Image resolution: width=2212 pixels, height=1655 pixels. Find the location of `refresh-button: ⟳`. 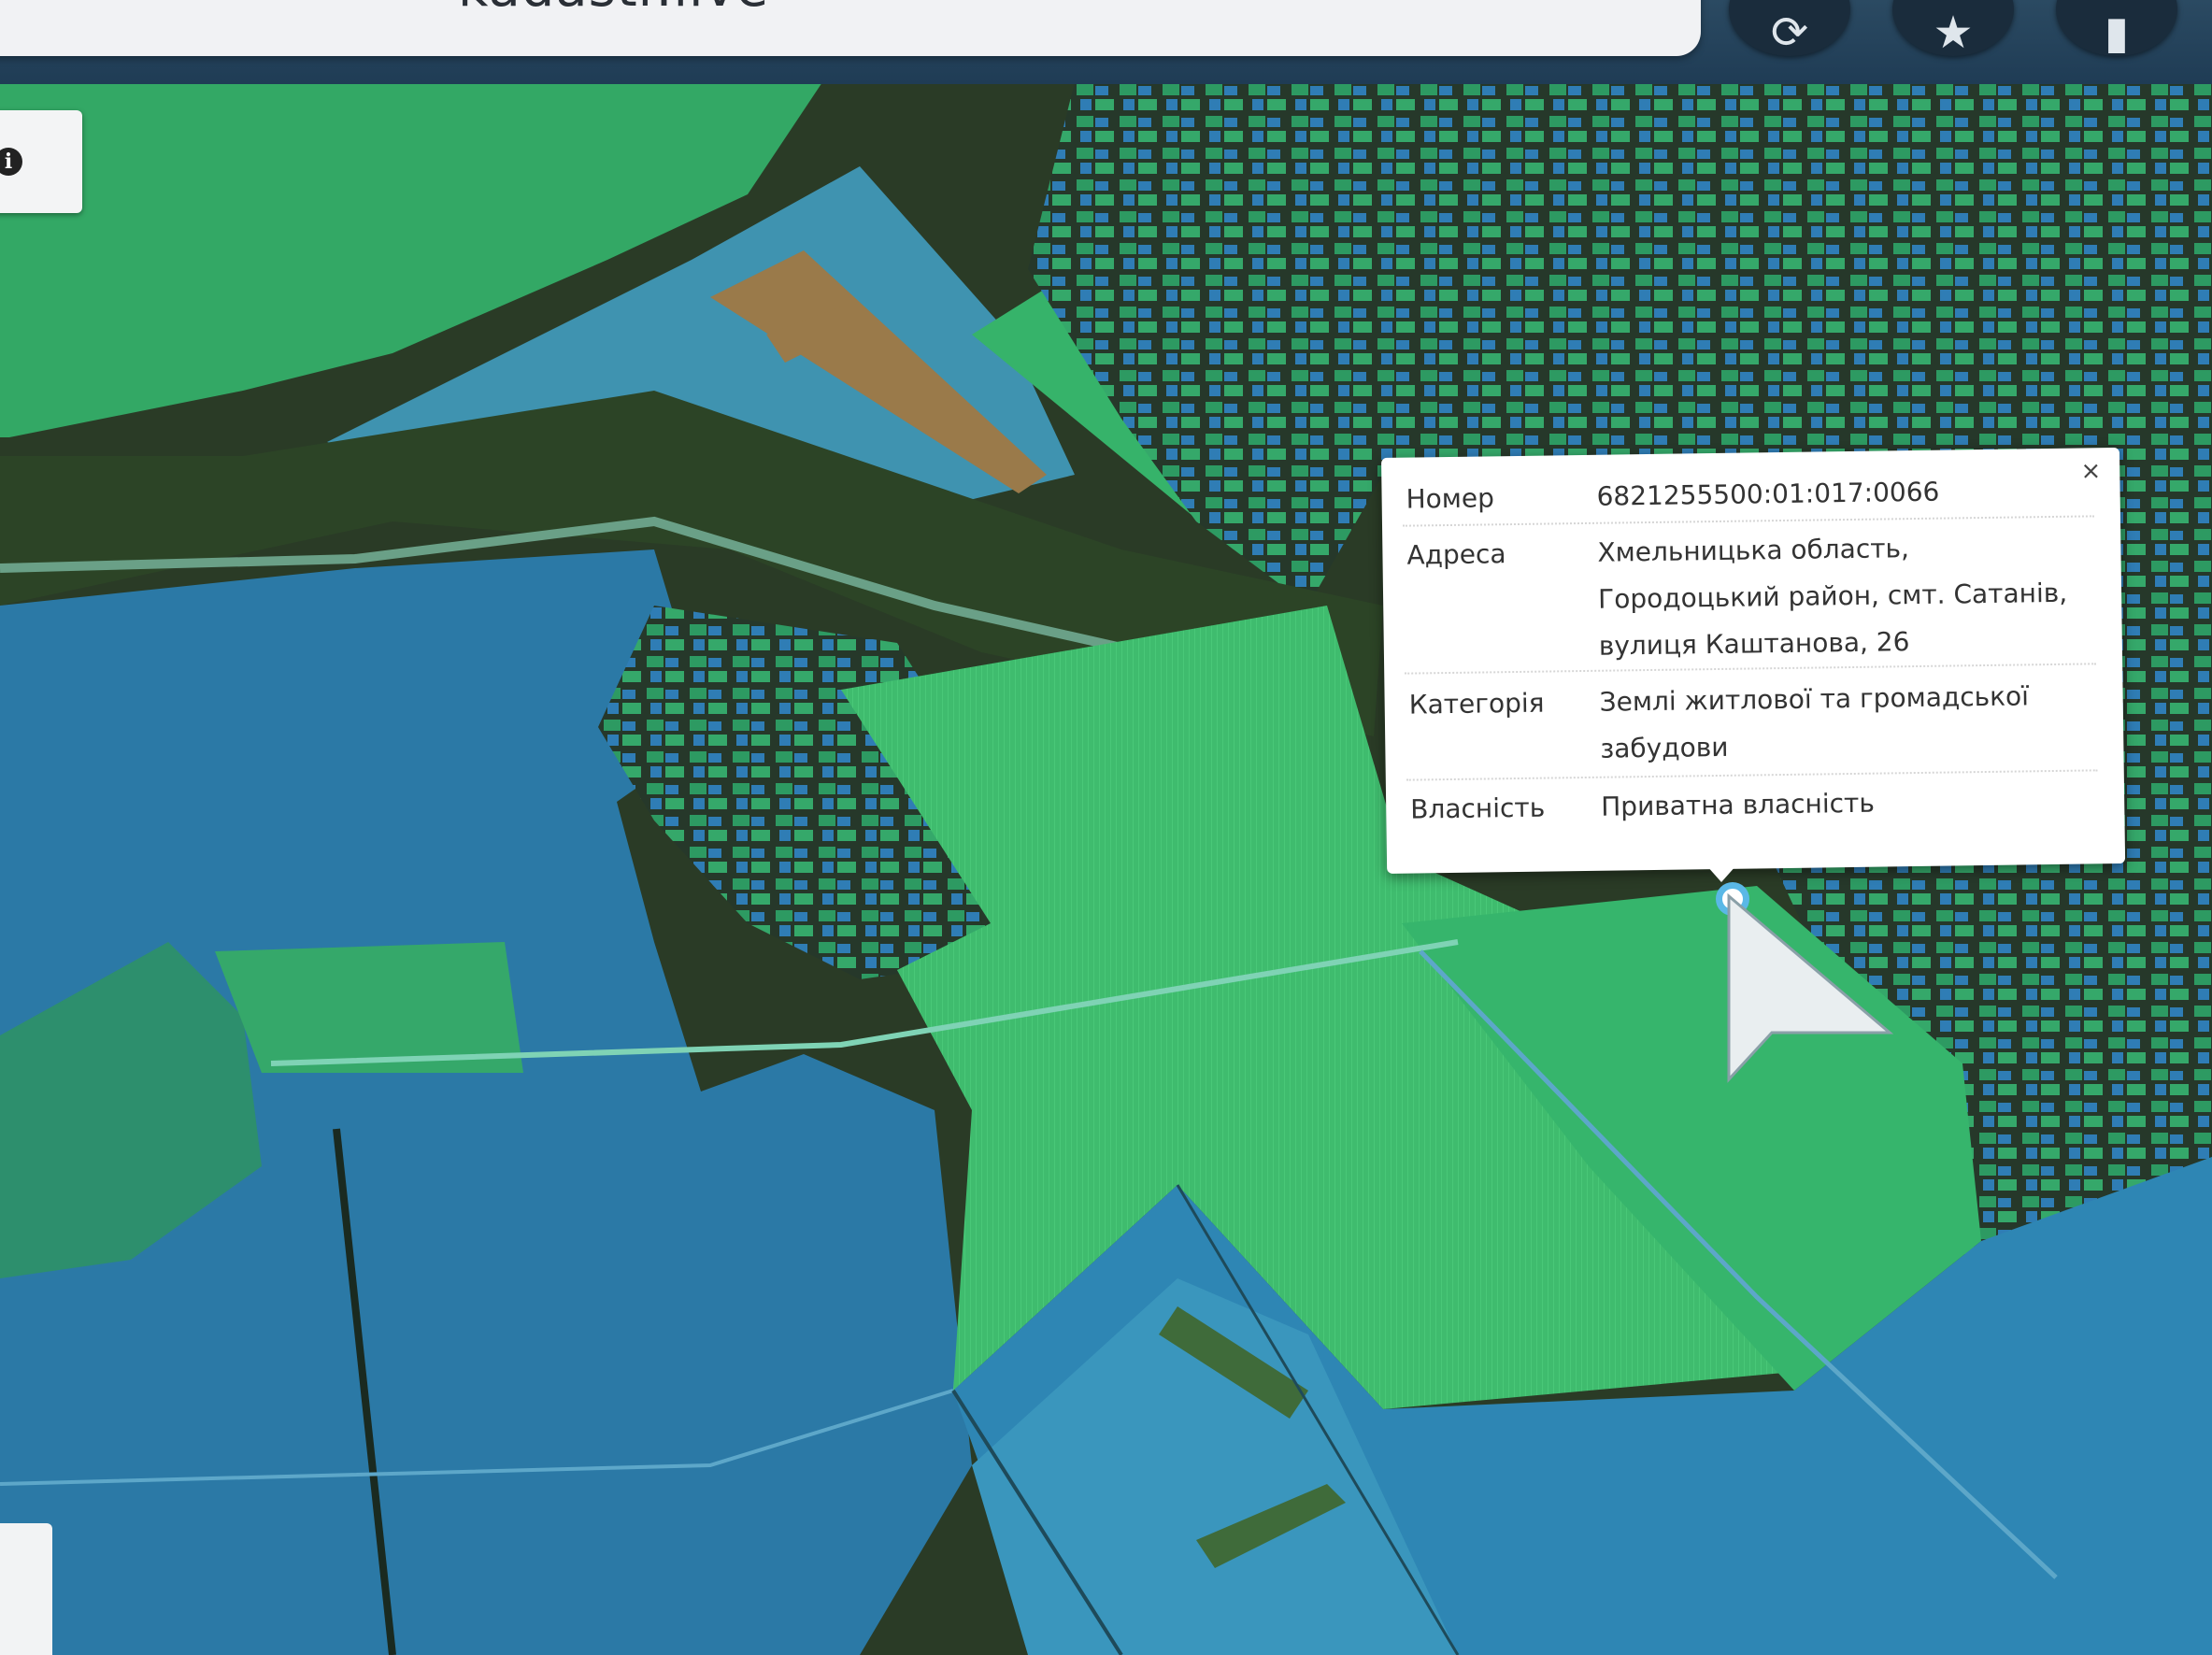

refresh-button: ⟳ is located at coordinates (1789, 29).